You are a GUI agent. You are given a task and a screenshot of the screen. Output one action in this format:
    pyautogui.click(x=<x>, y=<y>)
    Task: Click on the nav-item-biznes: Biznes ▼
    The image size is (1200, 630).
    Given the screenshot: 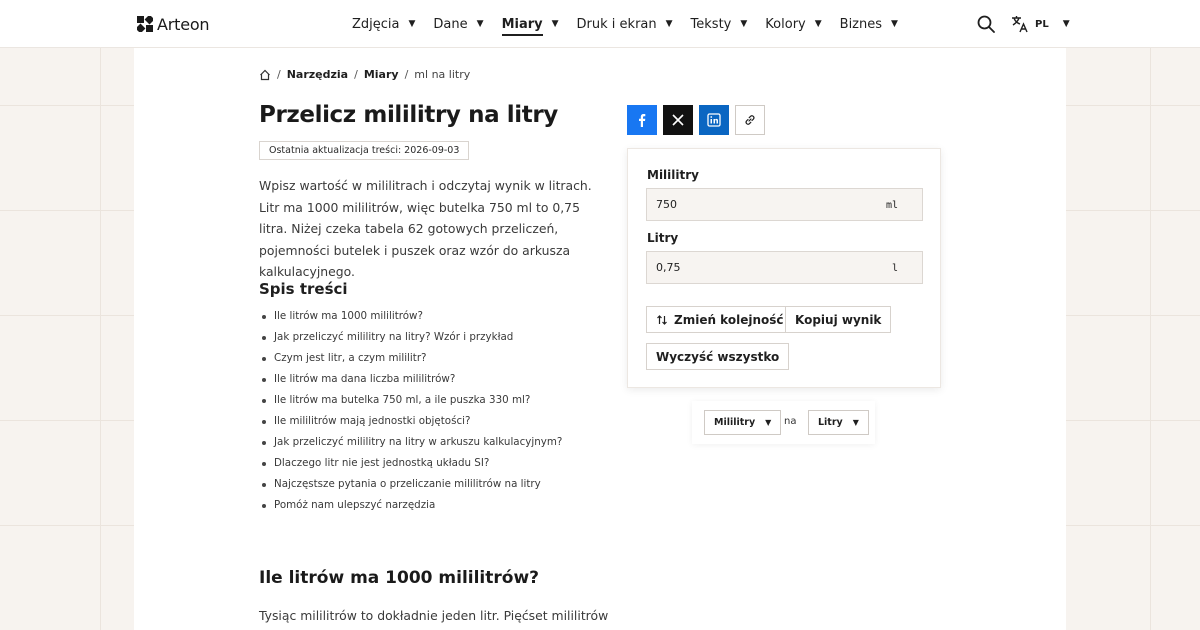 What is the action you would take?
    pyautogui.click(x=869, y=24)
    